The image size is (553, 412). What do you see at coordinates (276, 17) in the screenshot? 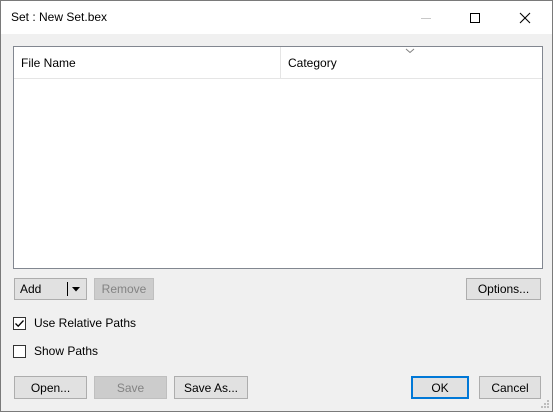
I see `title-bar: Set : New Set.bex` at bounding box center [276, 17].